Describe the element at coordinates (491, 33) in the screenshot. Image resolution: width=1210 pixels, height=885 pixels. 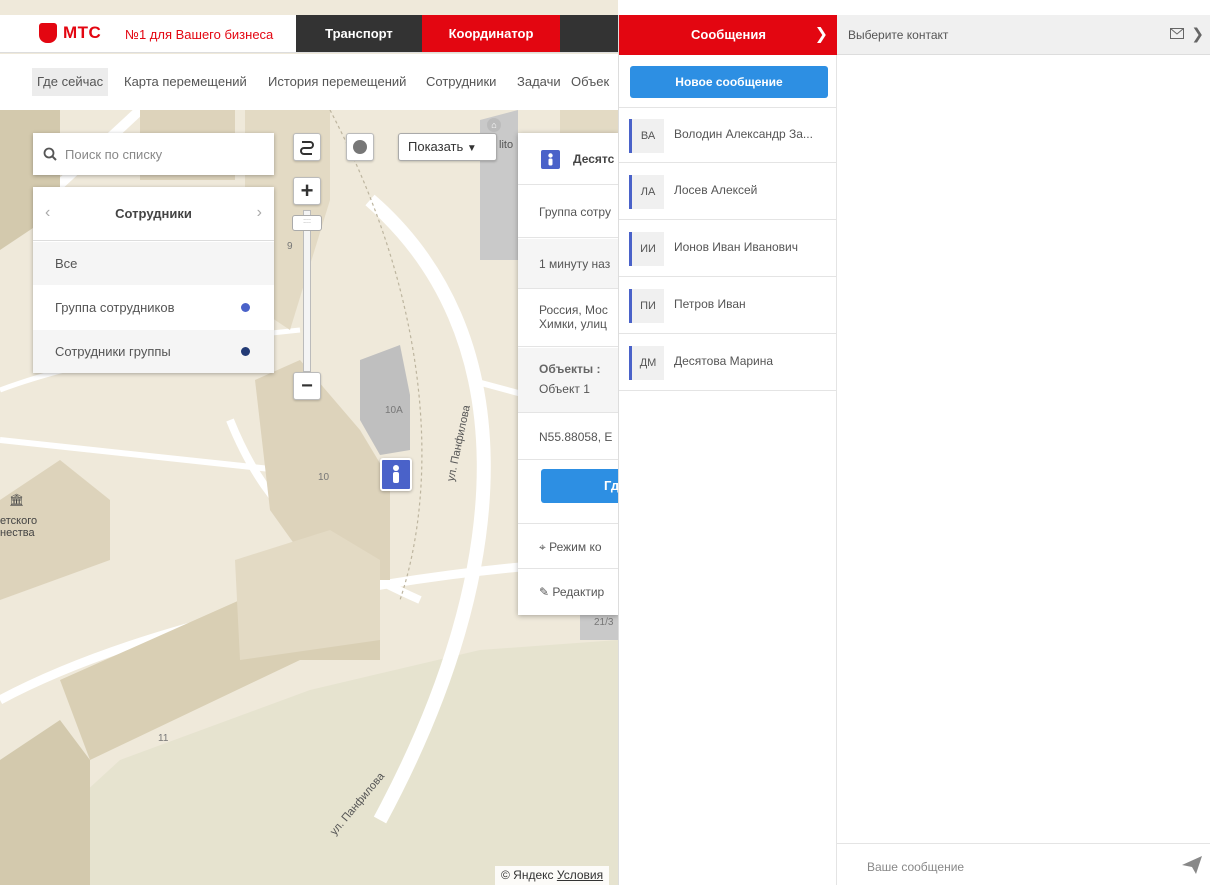
I see `tab-coordinator: Координатор` at that location.